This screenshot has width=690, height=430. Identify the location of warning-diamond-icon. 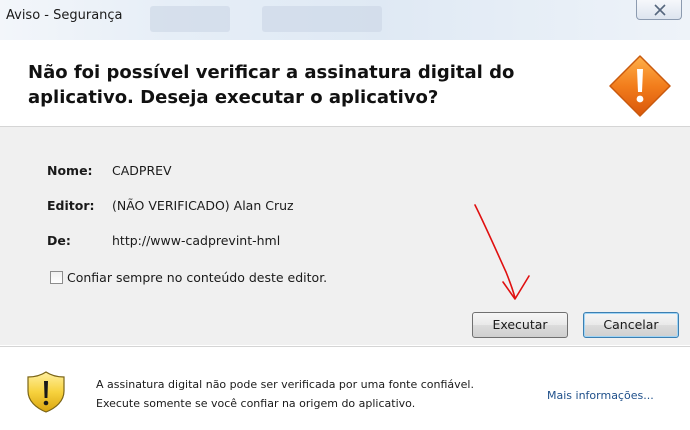
(640, 86).